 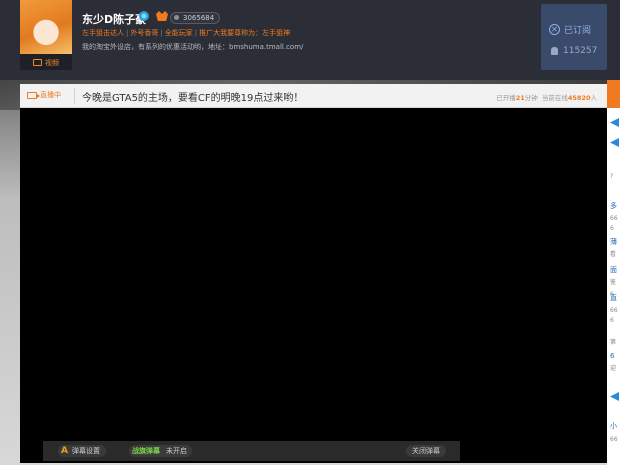 What do you see at coordinates (506, 98) in the screenshot?
I see `stats-prefix: 已开播` at bounding box center [506, 98].